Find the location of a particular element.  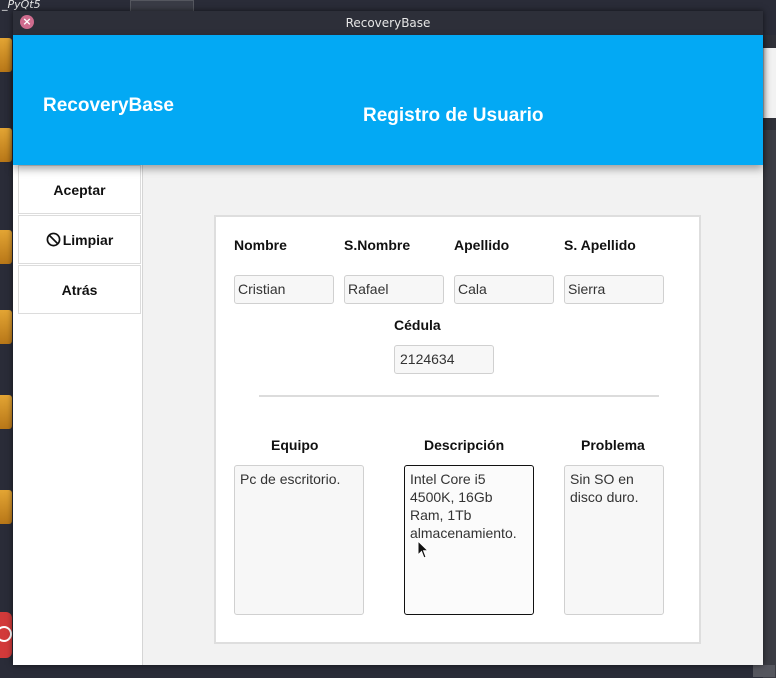

close-icon: × is located at coordinates (27, 22).